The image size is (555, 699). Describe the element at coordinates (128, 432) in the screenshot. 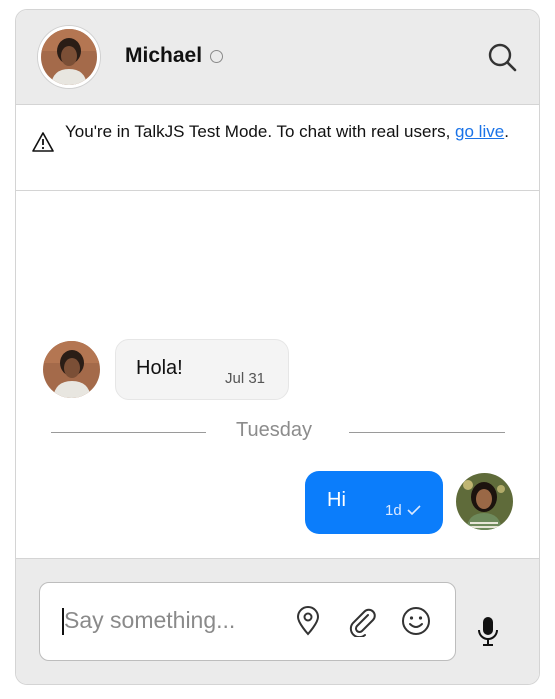

I see `day-divider-left` at that location.